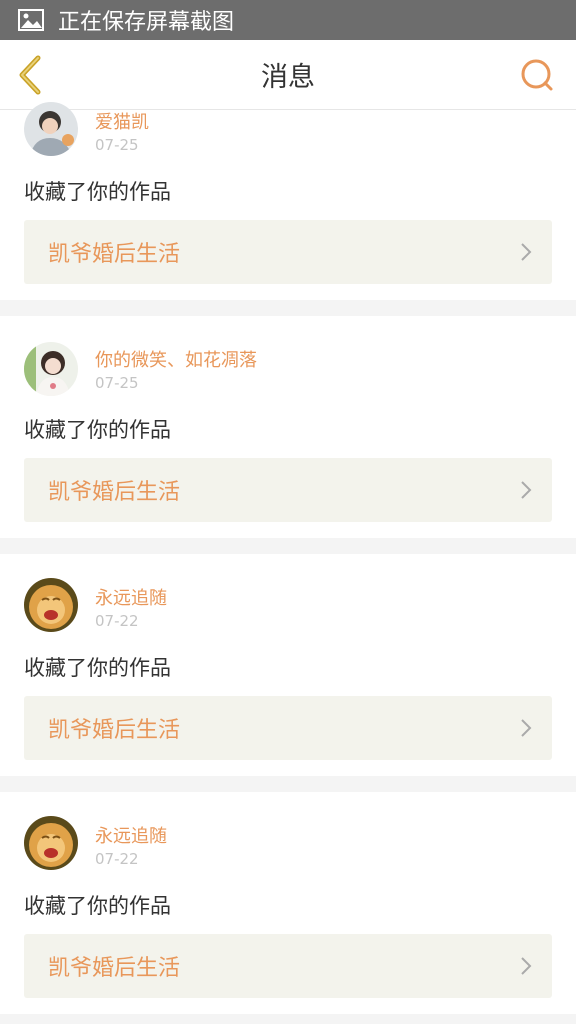 The height and width of the screenshot is (1024, 576). What do you see at coordinates (176, 359) in the screenshot?
I see `user-name: 你的微笑、如花凋落` at bounding box center [176, 359].